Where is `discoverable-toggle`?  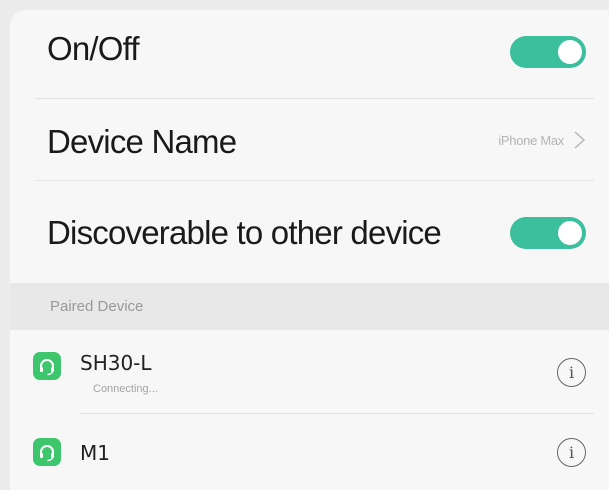 discoverable-toggle is located at coordinates (548, 233).